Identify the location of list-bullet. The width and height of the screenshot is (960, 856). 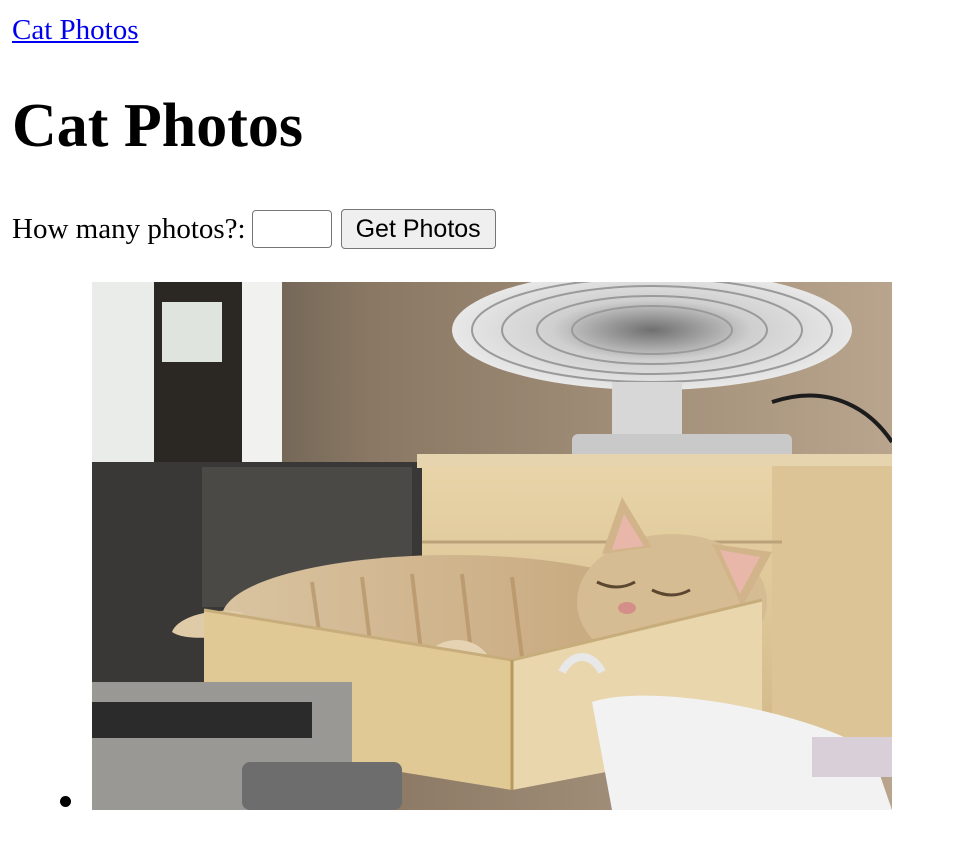
(65, 801).